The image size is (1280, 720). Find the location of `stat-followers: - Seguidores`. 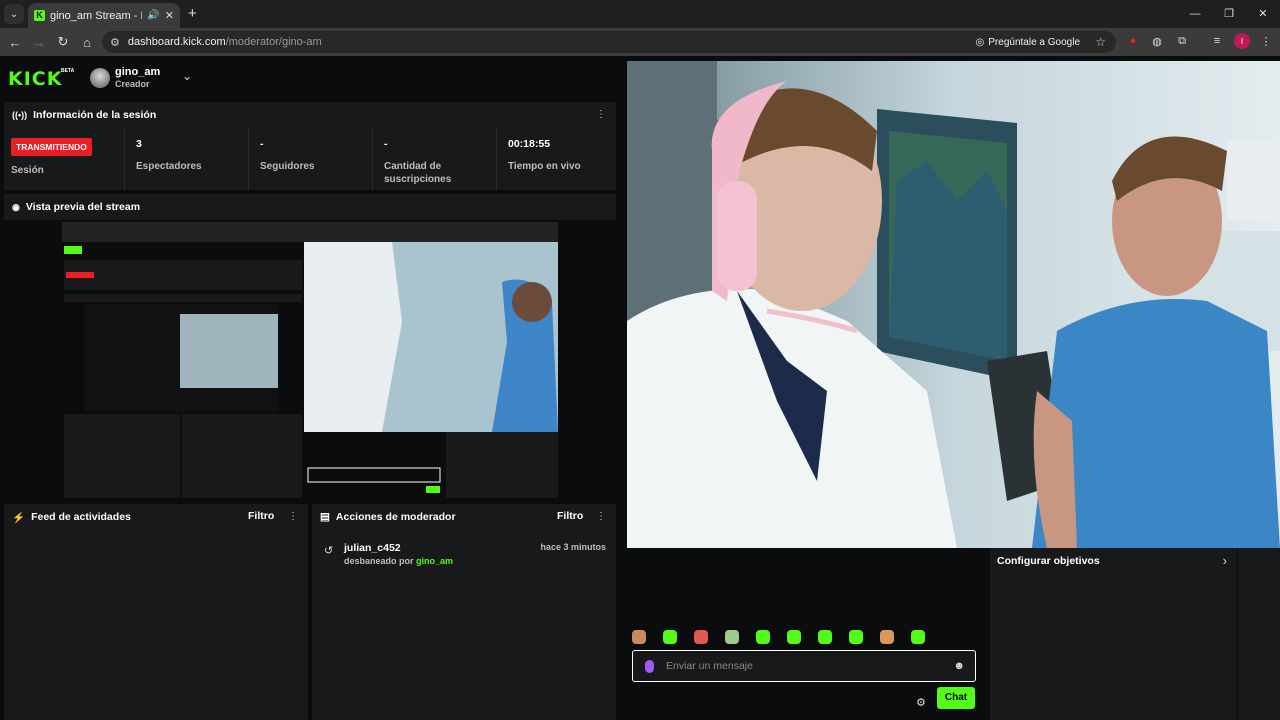

stat-followers: - Seguidores is located at coordinates (310, 159).